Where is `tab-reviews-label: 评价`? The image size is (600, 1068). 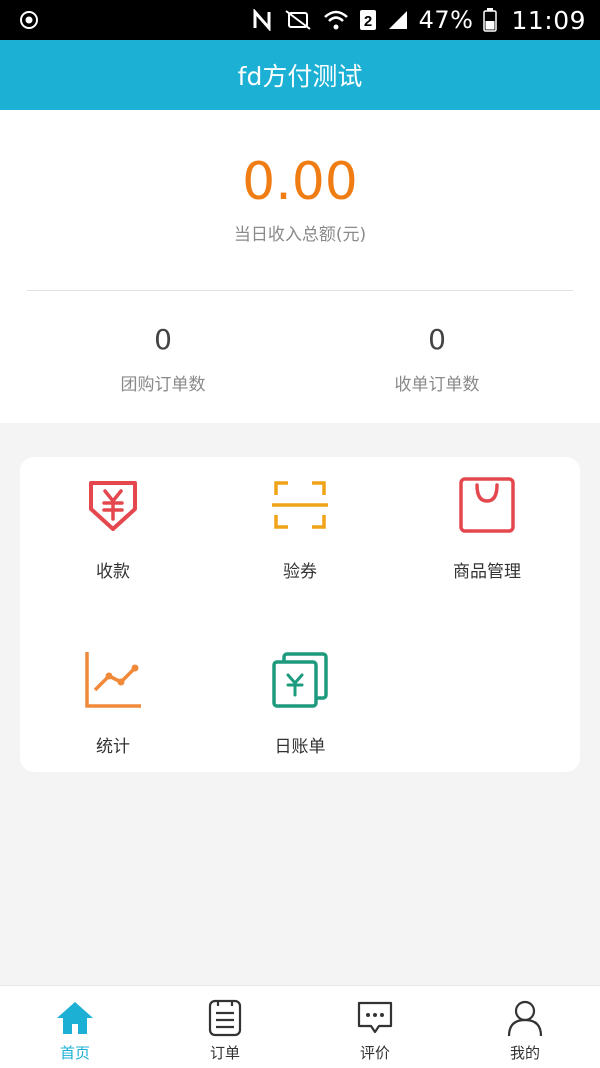
tab-reviews-label: 评价 is located at coordinates (374, 1053).